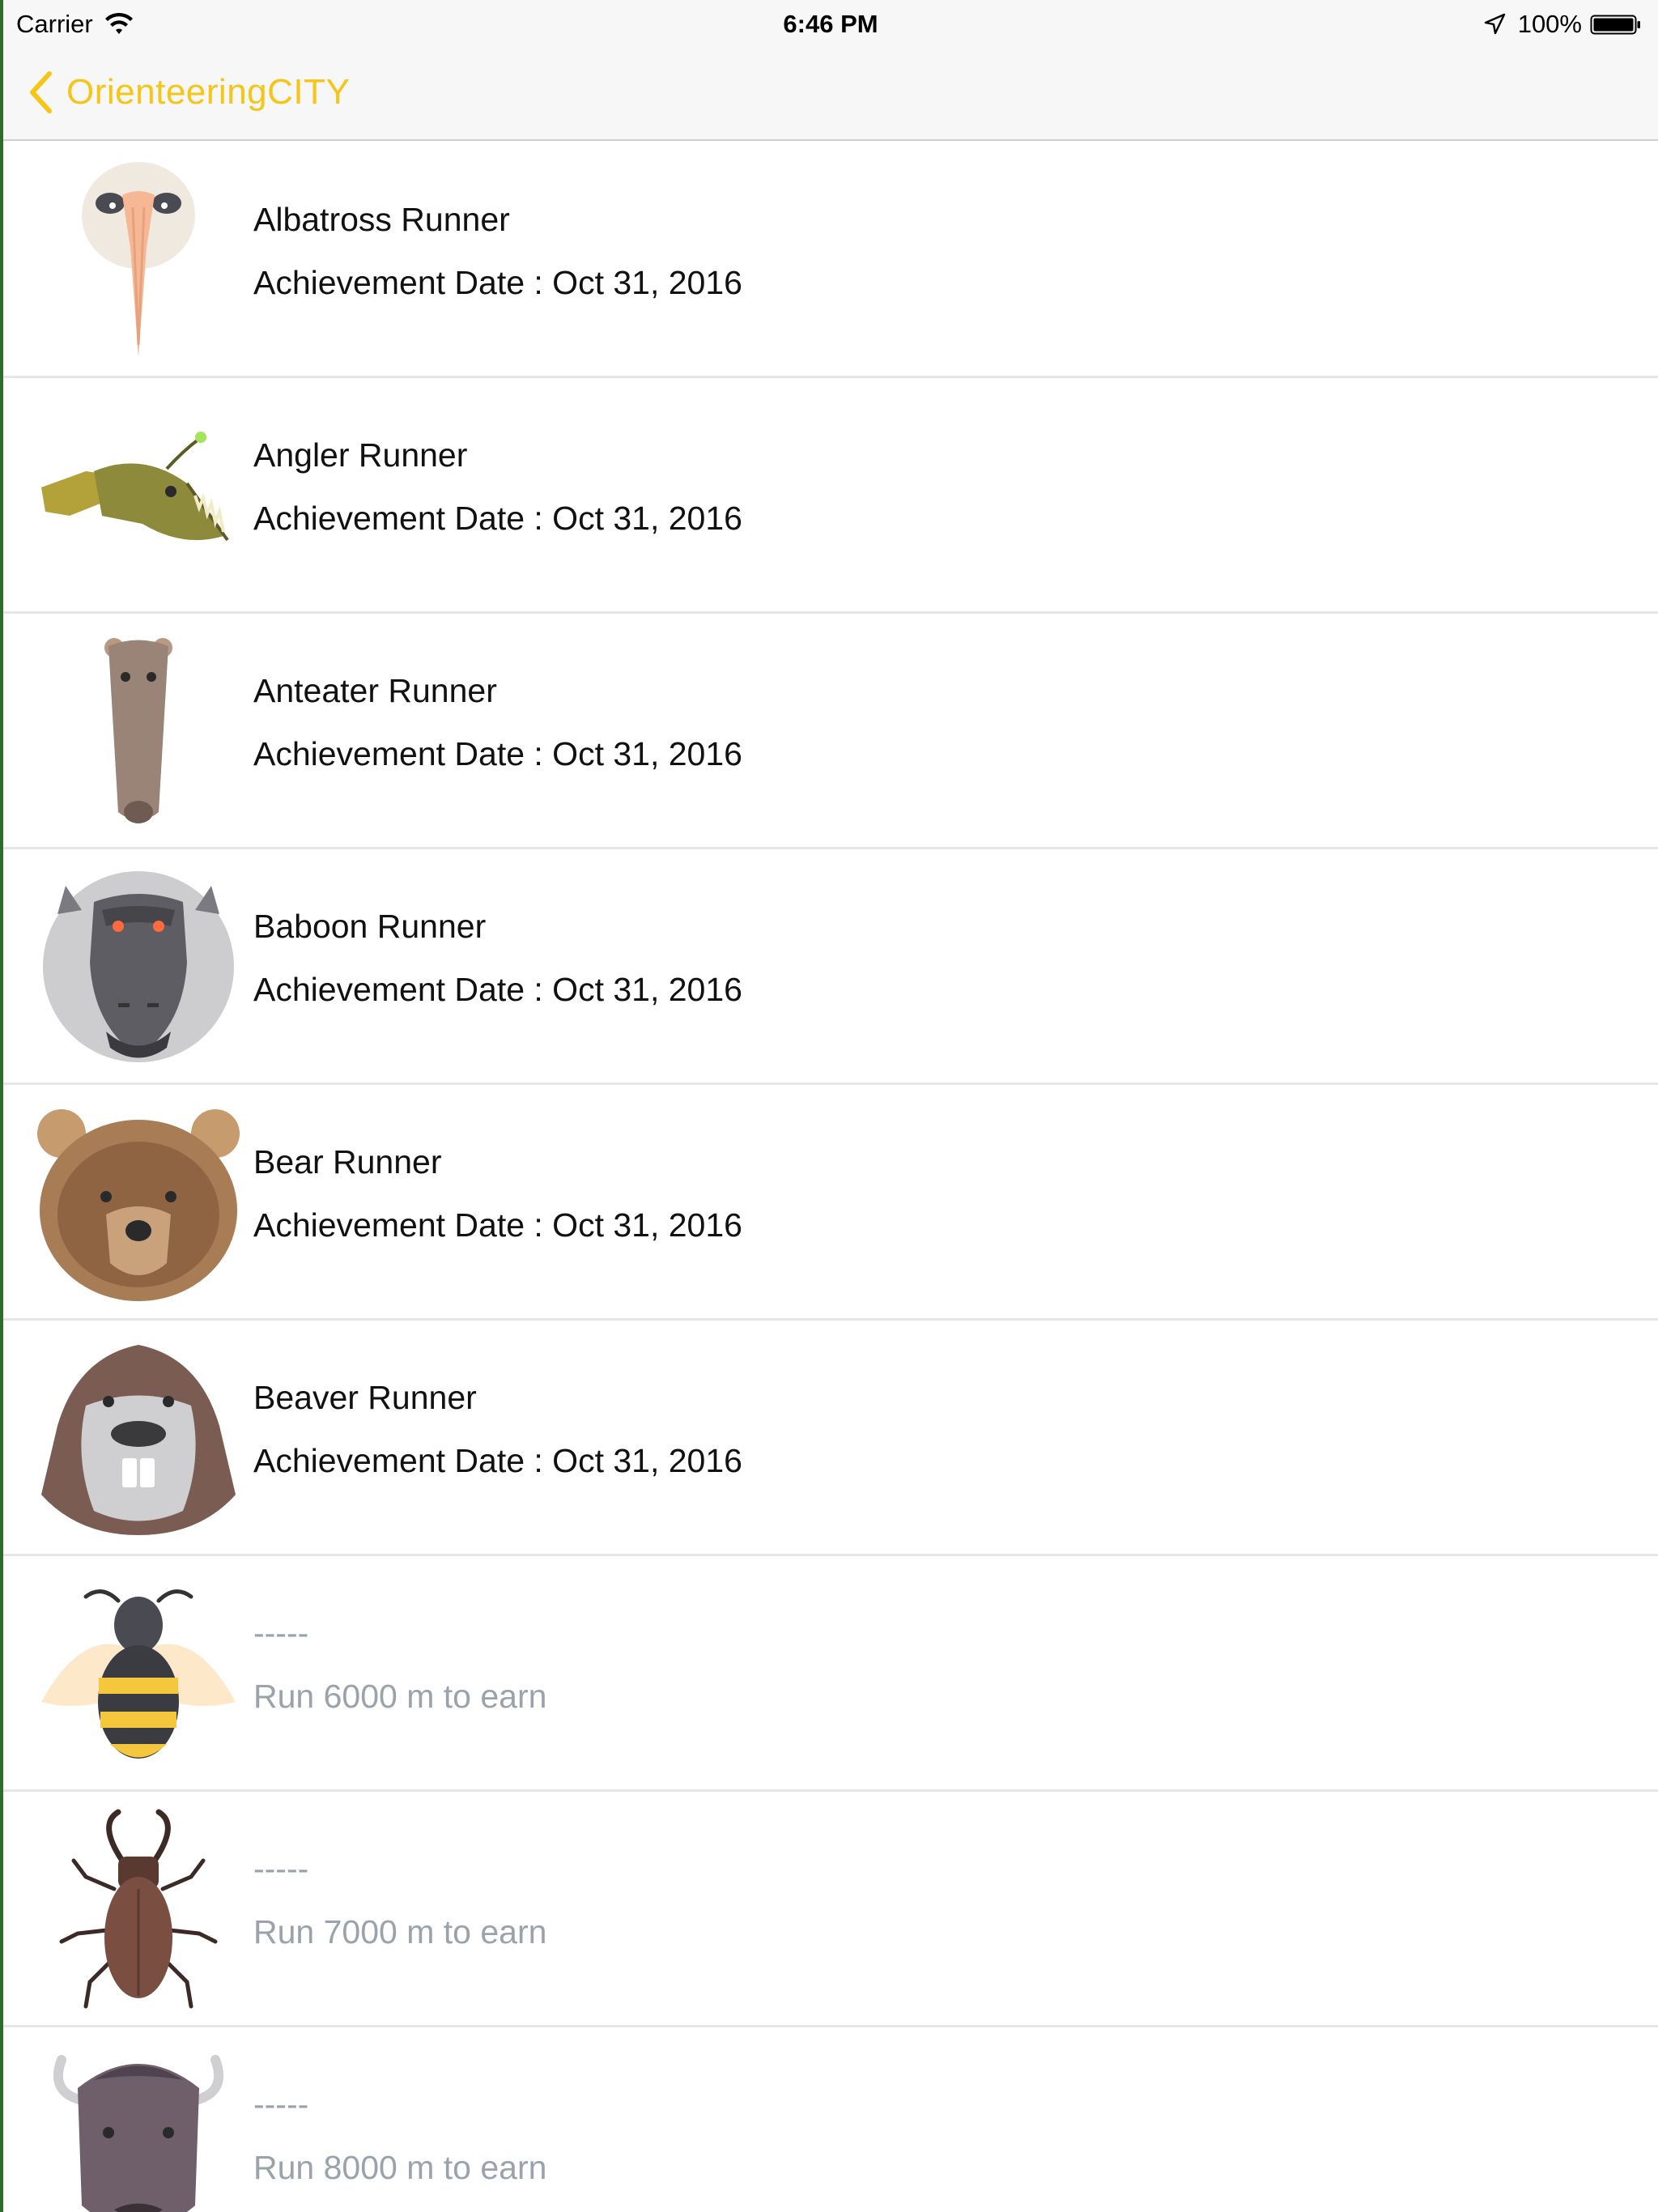 The width and height of the screenshot is (1658, 2212). I want to click on baboon-icon, so click(138, 967).